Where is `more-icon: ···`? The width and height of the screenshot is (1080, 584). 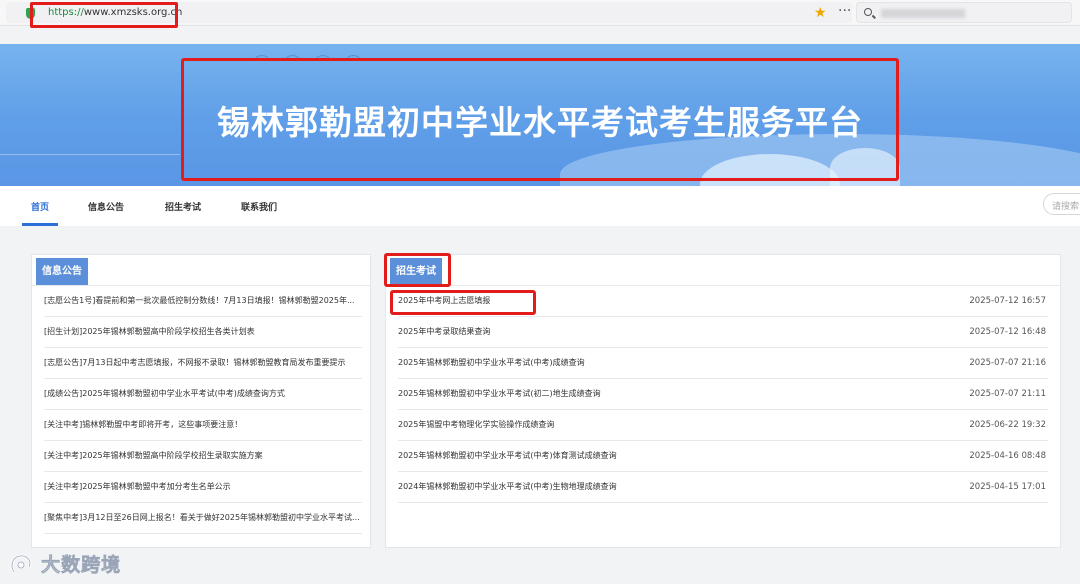 more-icon: ··· is located at coordinates (844, 11).